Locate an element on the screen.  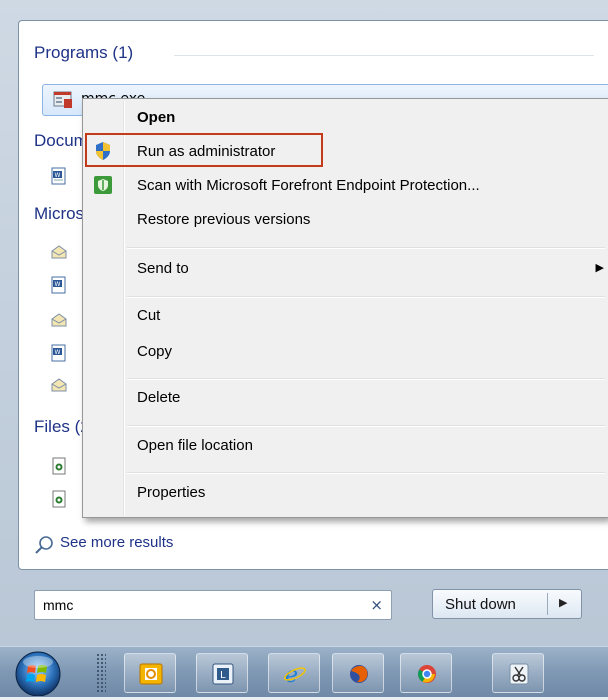
internet-explorer-icon: e is located at coordinates (295, 674).